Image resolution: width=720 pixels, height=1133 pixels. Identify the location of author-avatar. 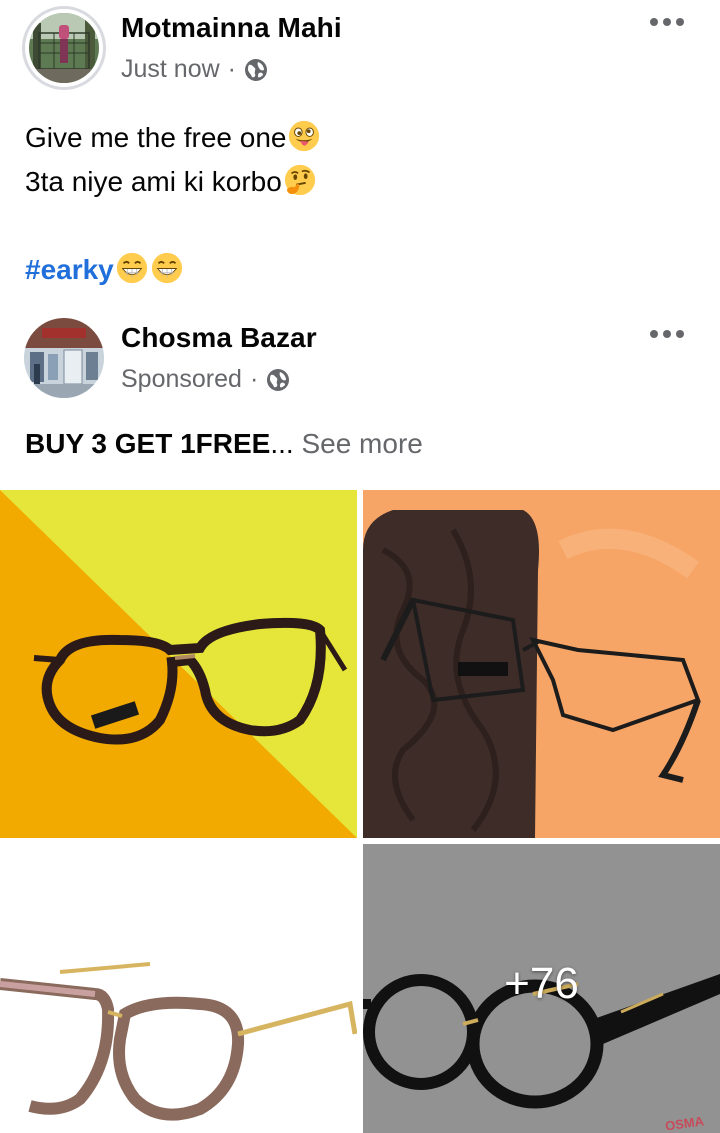
(64, 48).